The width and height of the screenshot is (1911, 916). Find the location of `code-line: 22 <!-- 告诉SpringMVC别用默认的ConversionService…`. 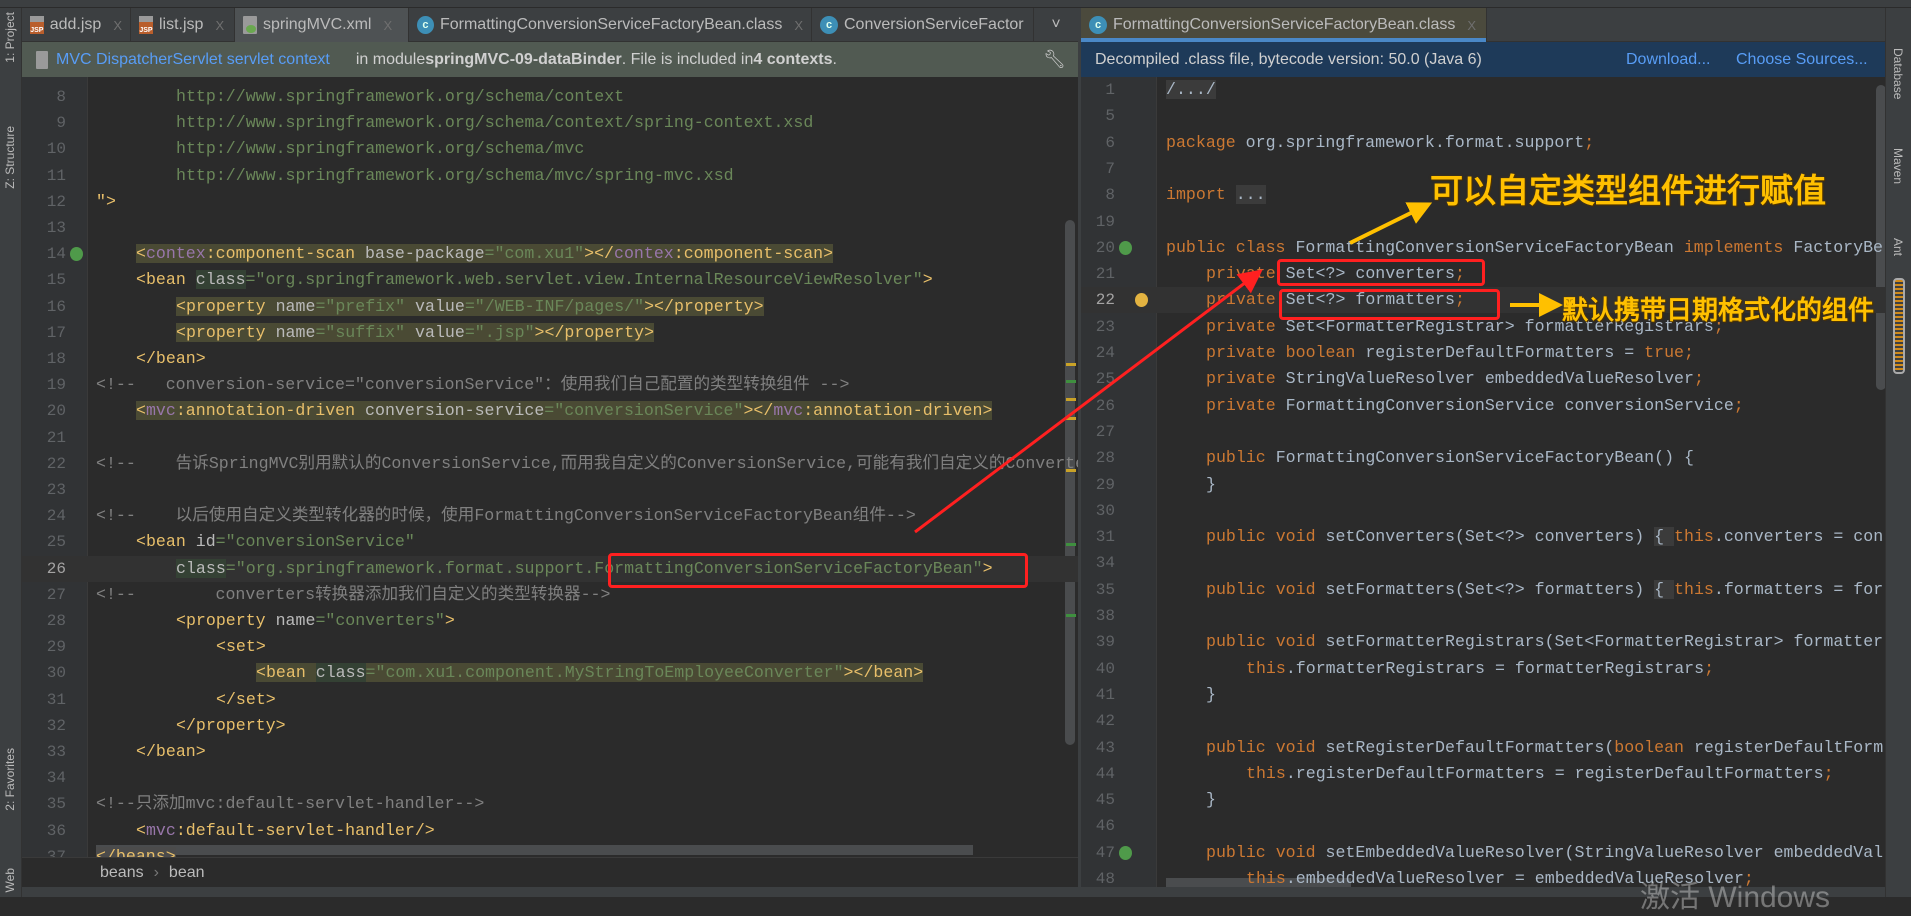

code-line: 22 <!-- 告诉SpringMVC别用默认的ConversionService… is located at coordinates (550, 464).